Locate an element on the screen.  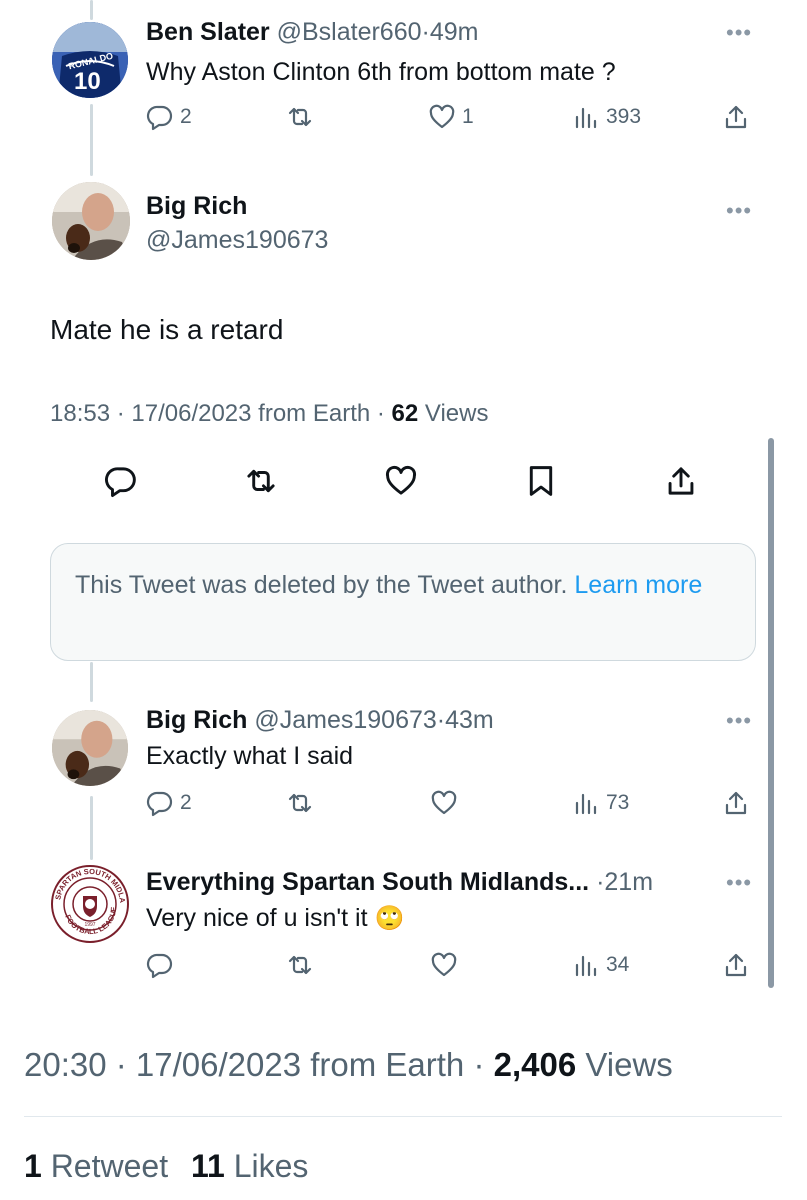
like-button: 1 is located at coordinates (451, 117).